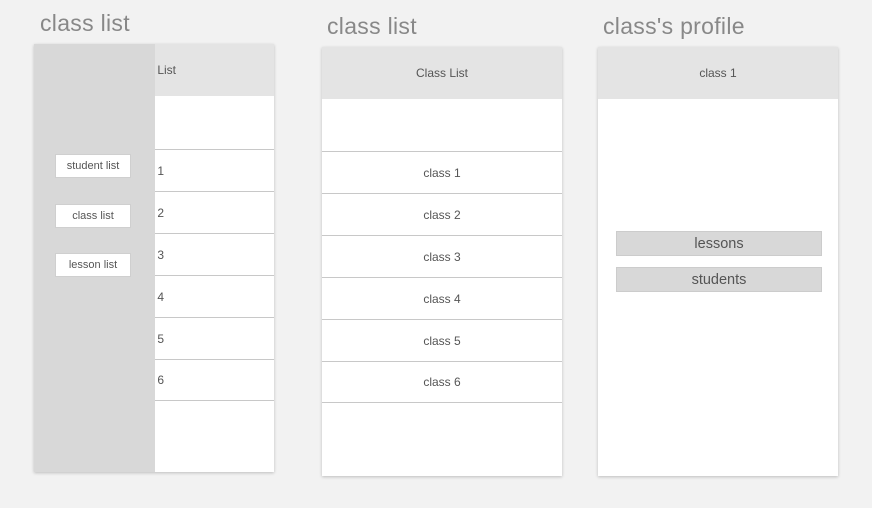  I want to click on screen-title-class-list: class list, so click(372, 26).